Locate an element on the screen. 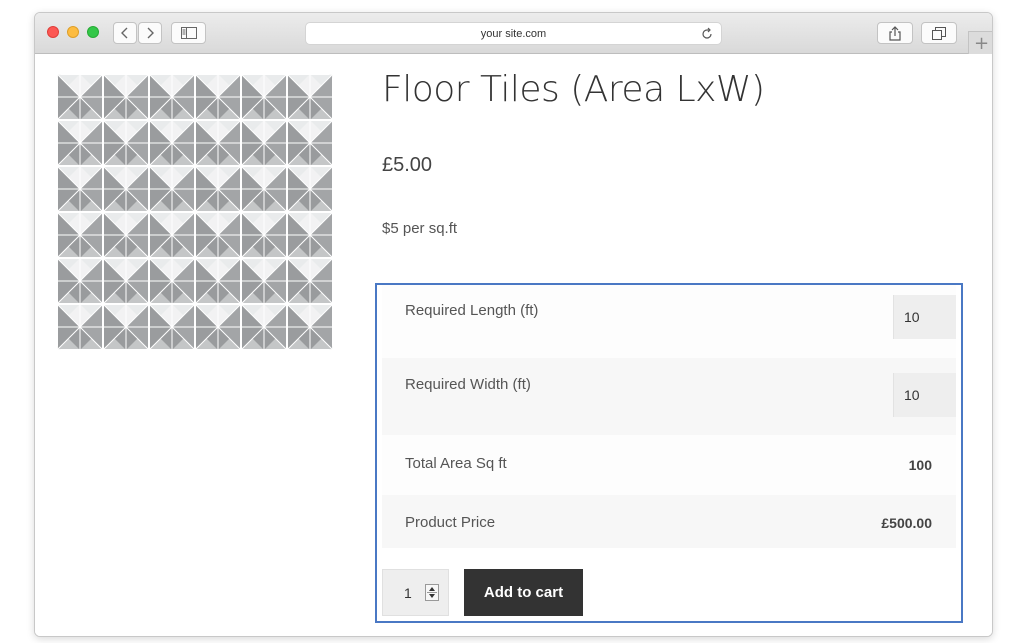 The height and width of the screenshot is (643, 1024). product-price-label: Product Price is located at coordinates (450, 522).